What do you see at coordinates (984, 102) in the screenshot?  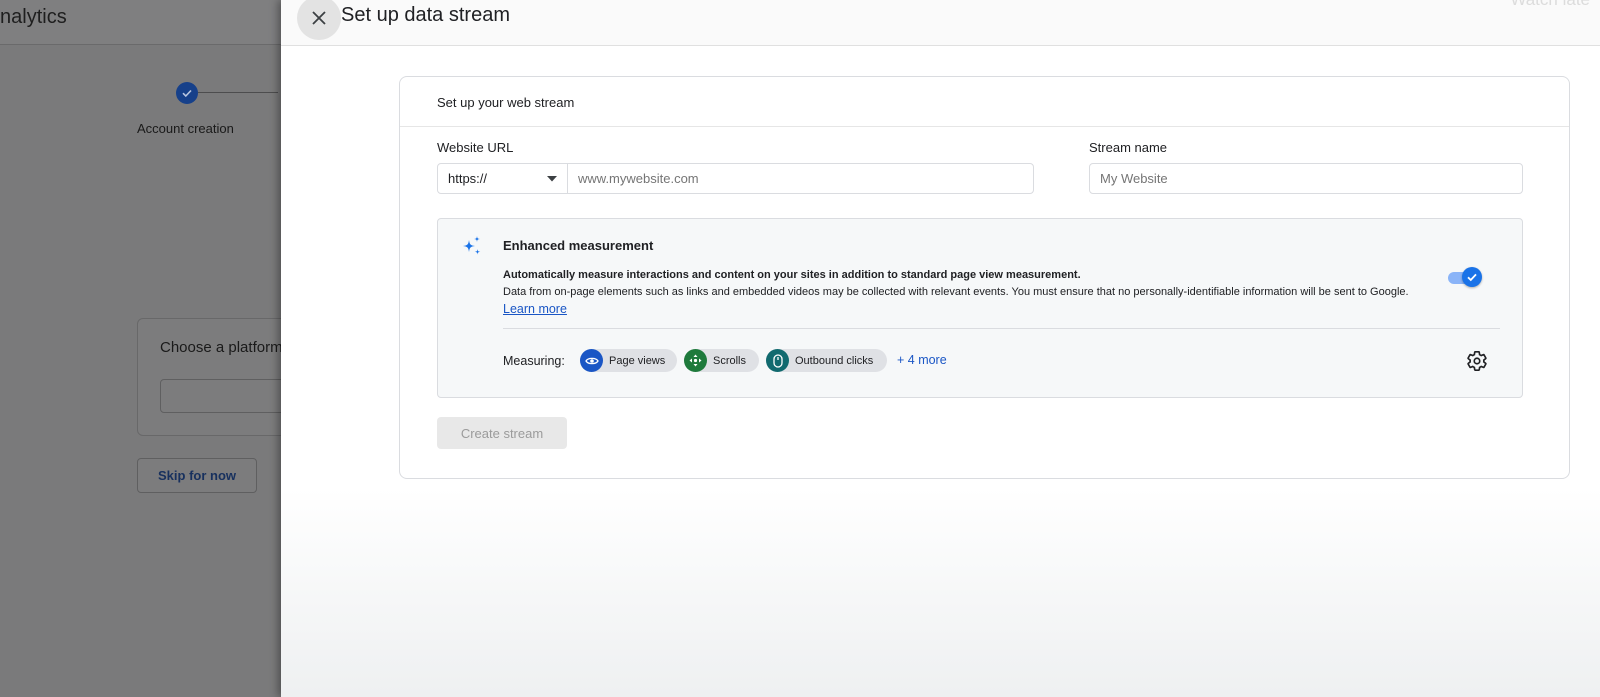 I see `card-header: Set up your web stream` at bounding box center [984, 102].